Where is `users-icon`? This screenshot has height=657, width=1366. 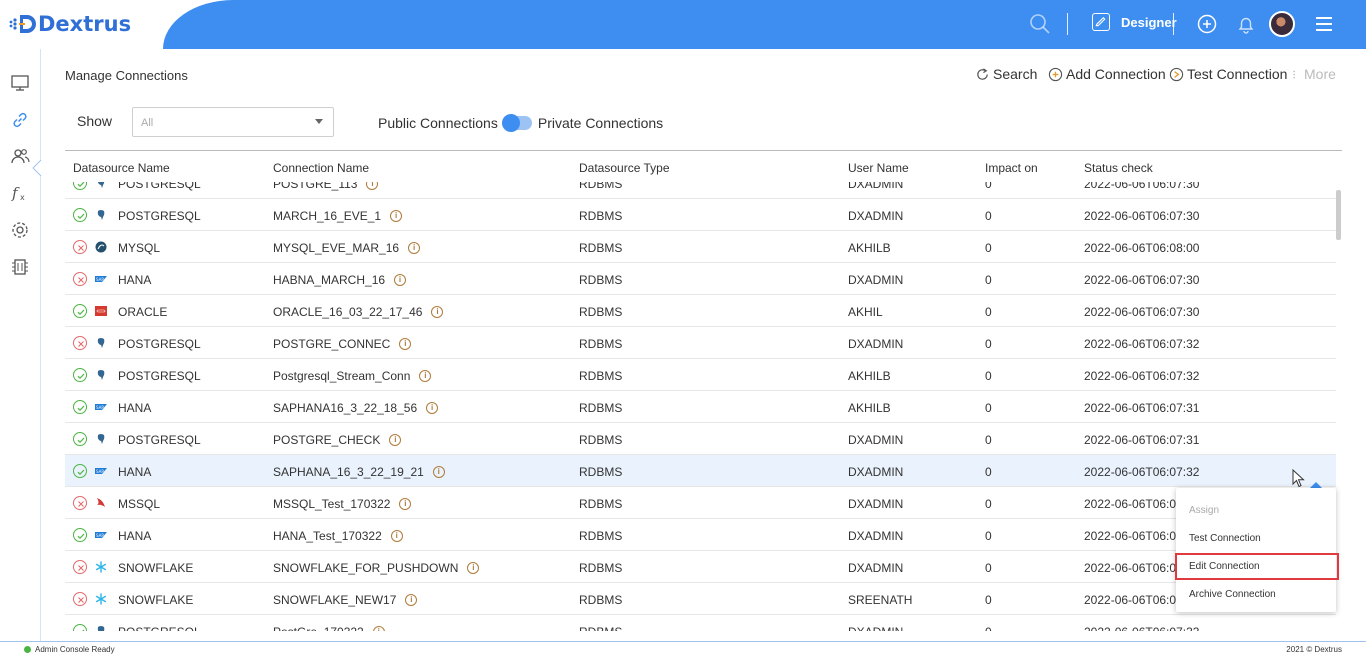
users-icon is located at coordinates (20, 156).